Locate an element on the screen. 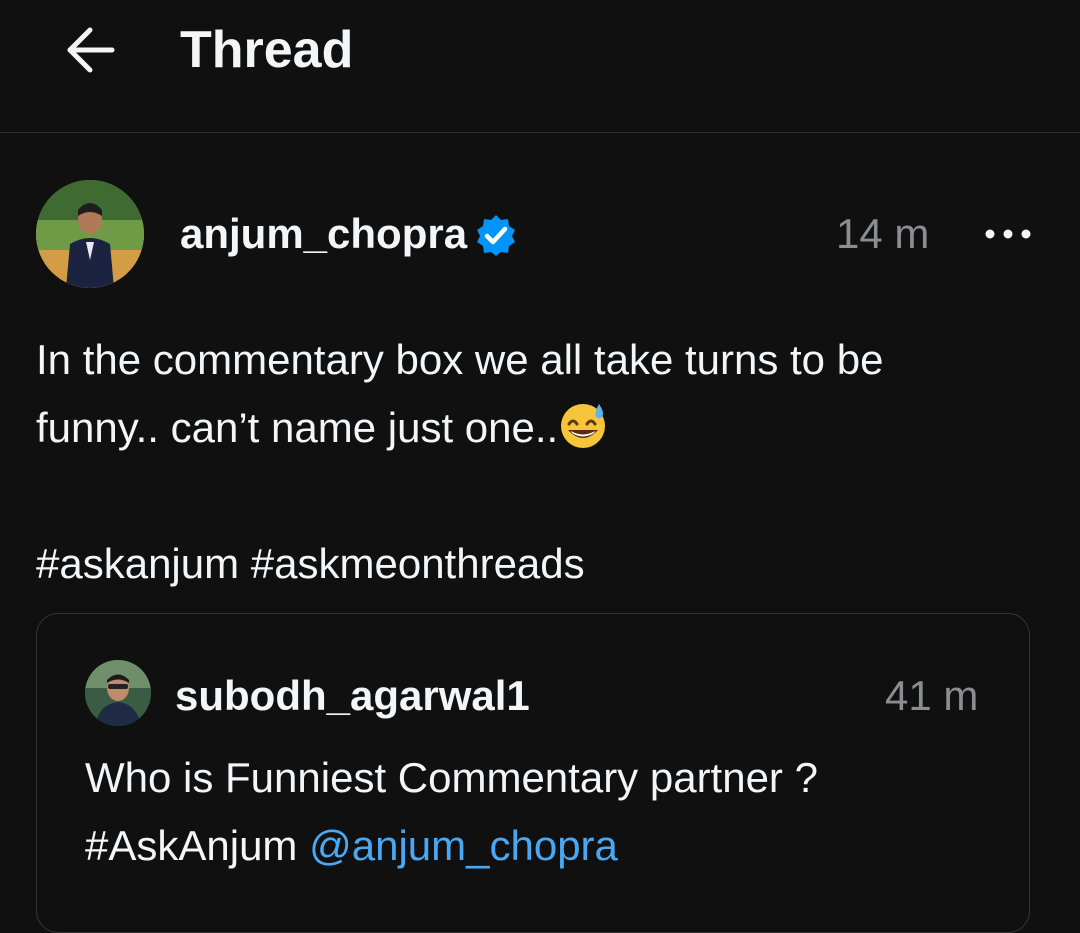 This screenshot has height=933, width=1080. more-horizontal-icon is located at coordinates (1008, 234).